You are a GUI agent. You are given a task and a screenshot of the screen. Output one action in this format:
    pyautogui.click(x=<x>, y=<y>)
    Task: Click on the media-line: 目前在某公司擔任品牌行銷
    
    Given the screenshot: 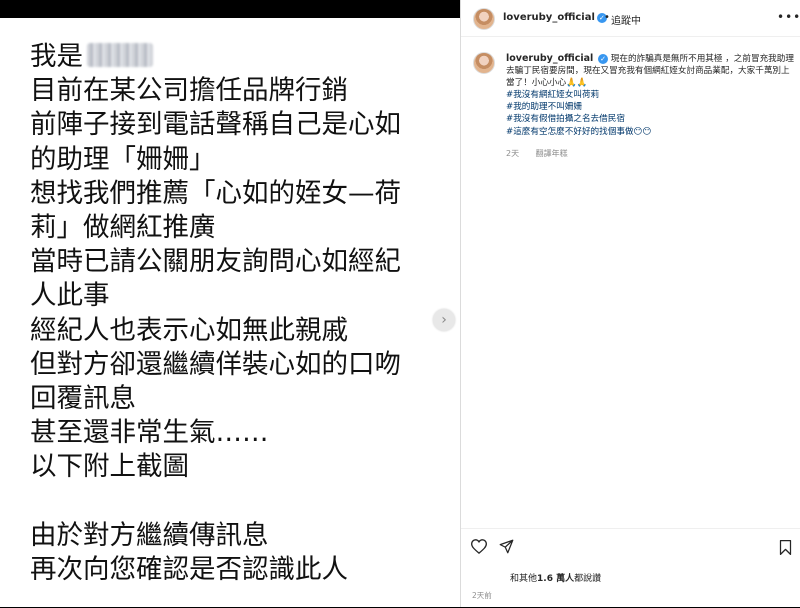 What is the action you would take?
    pyautogui.click(x=189, y=91)
    